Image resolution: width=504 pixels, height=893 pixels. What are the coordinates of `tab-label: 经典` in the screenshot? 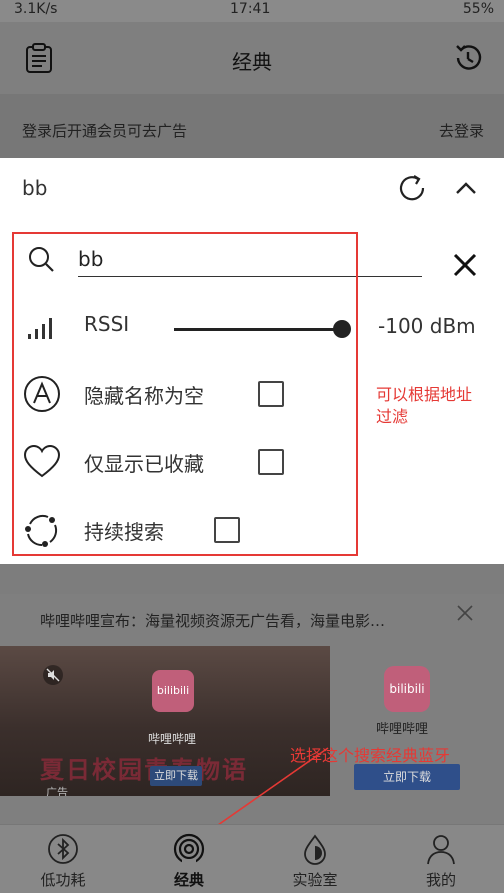 It's located at (188, 880).